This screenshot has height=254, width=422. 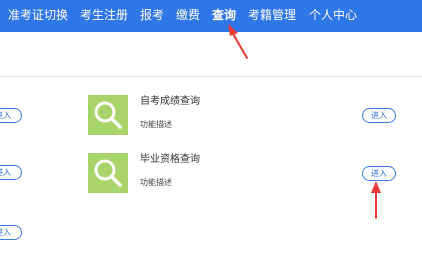 I want to click on service-tile-graduation-query, so click(x=108, y=173).